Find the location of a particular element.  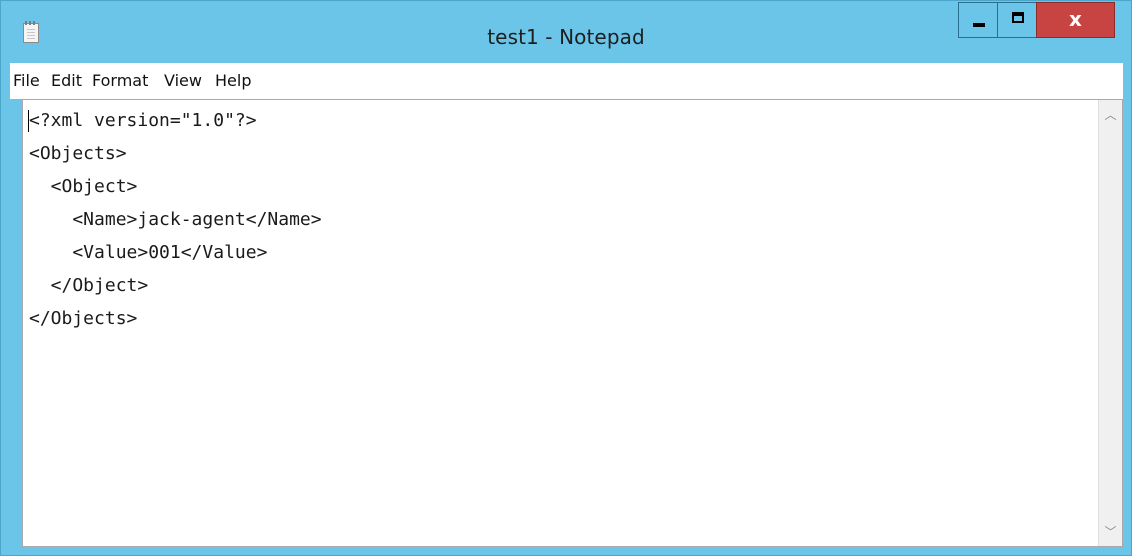

menu-edit: Edit is located at coordinates (66, 80).